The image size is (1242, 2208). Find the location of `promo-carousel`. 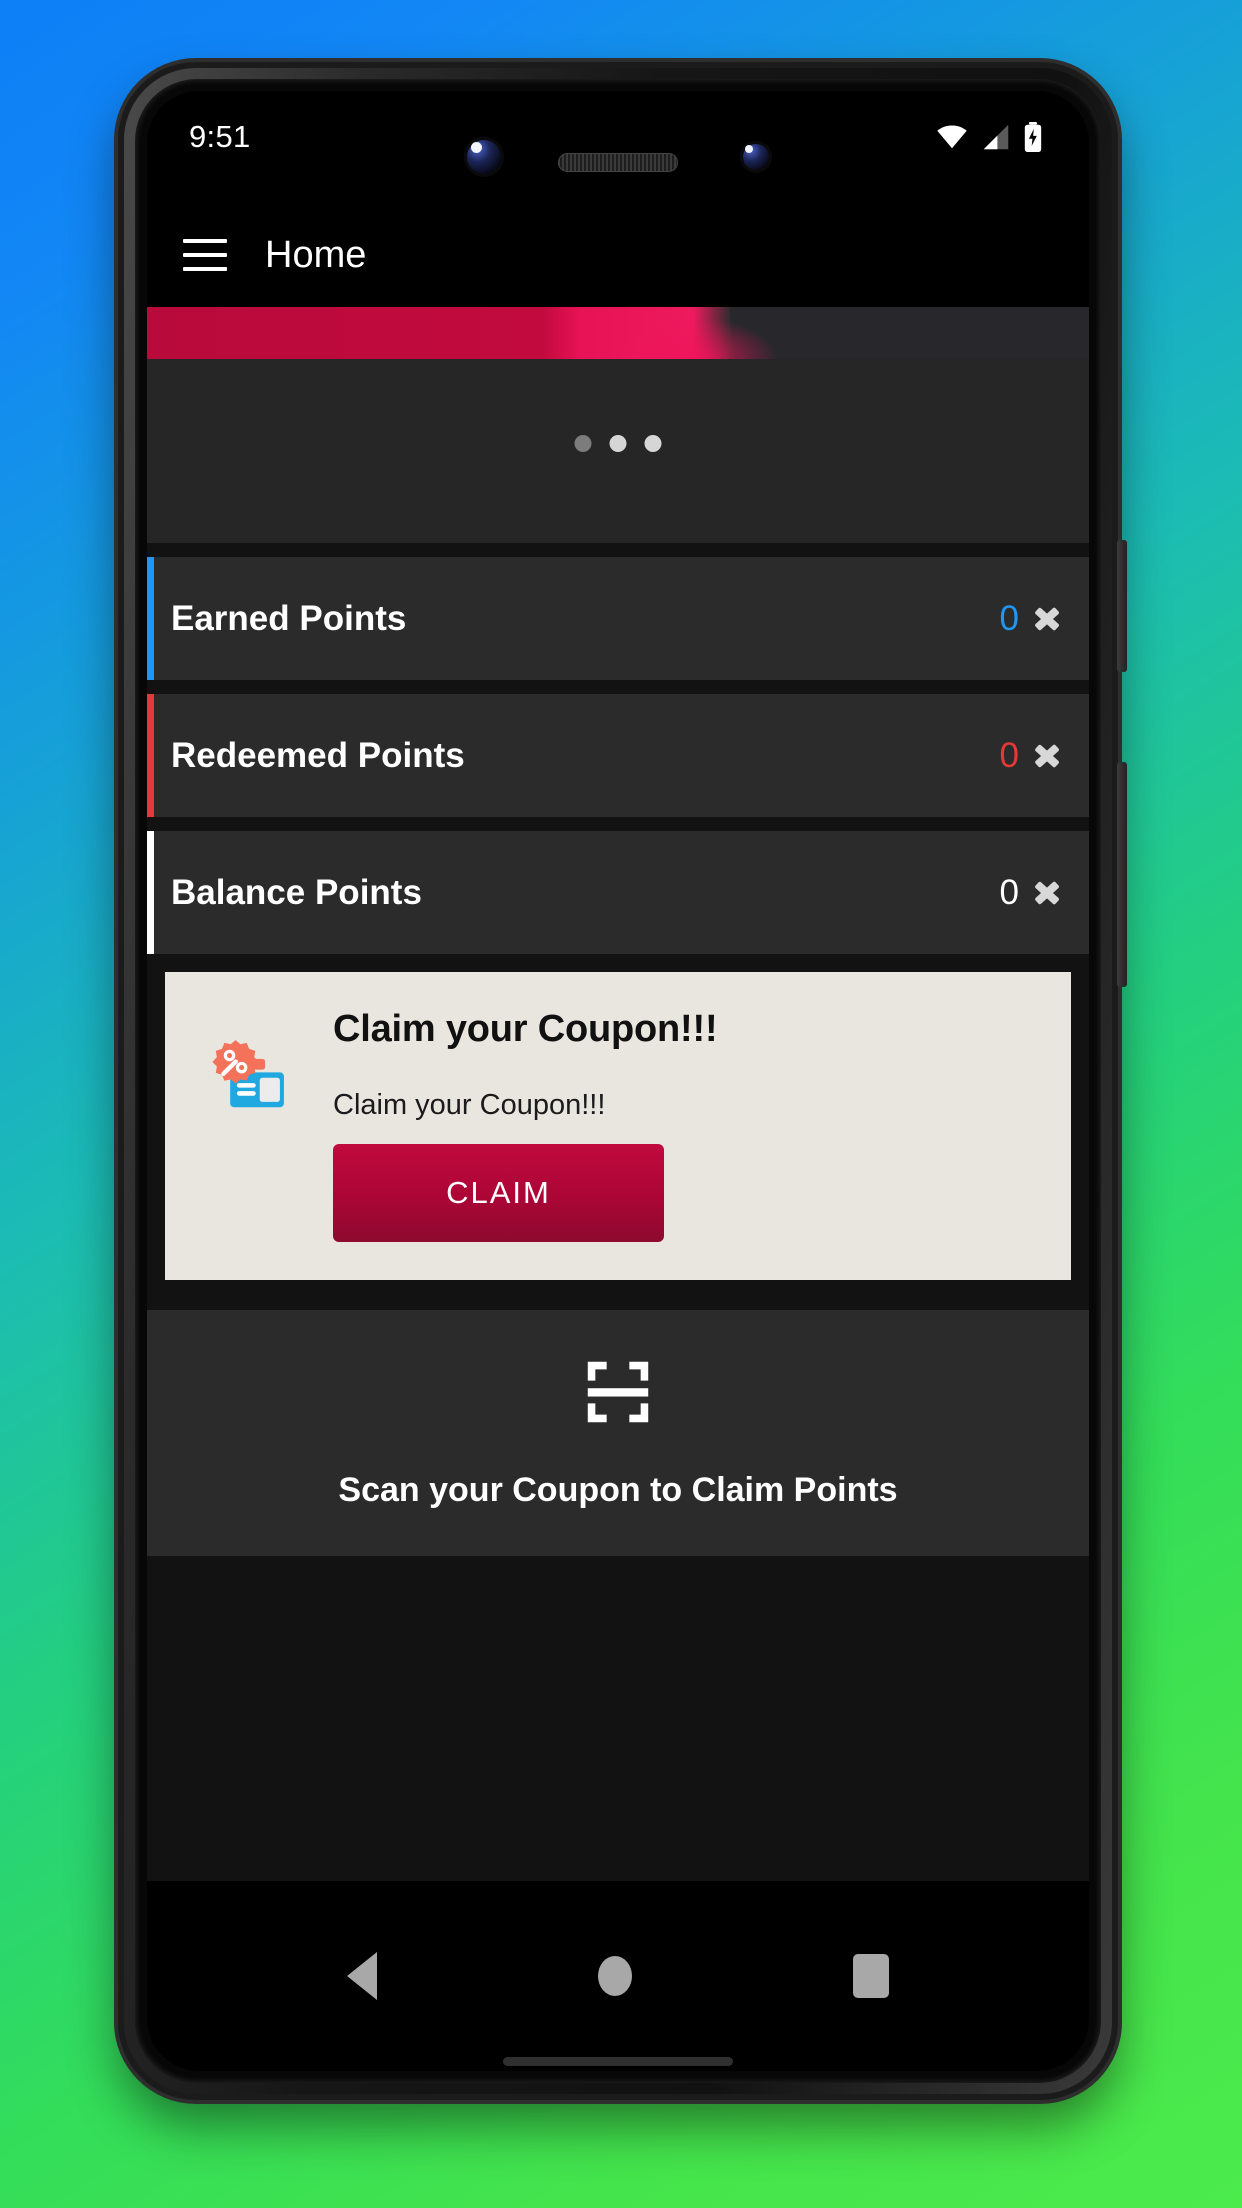

promo-carousel is located at coordinates (618, 425).